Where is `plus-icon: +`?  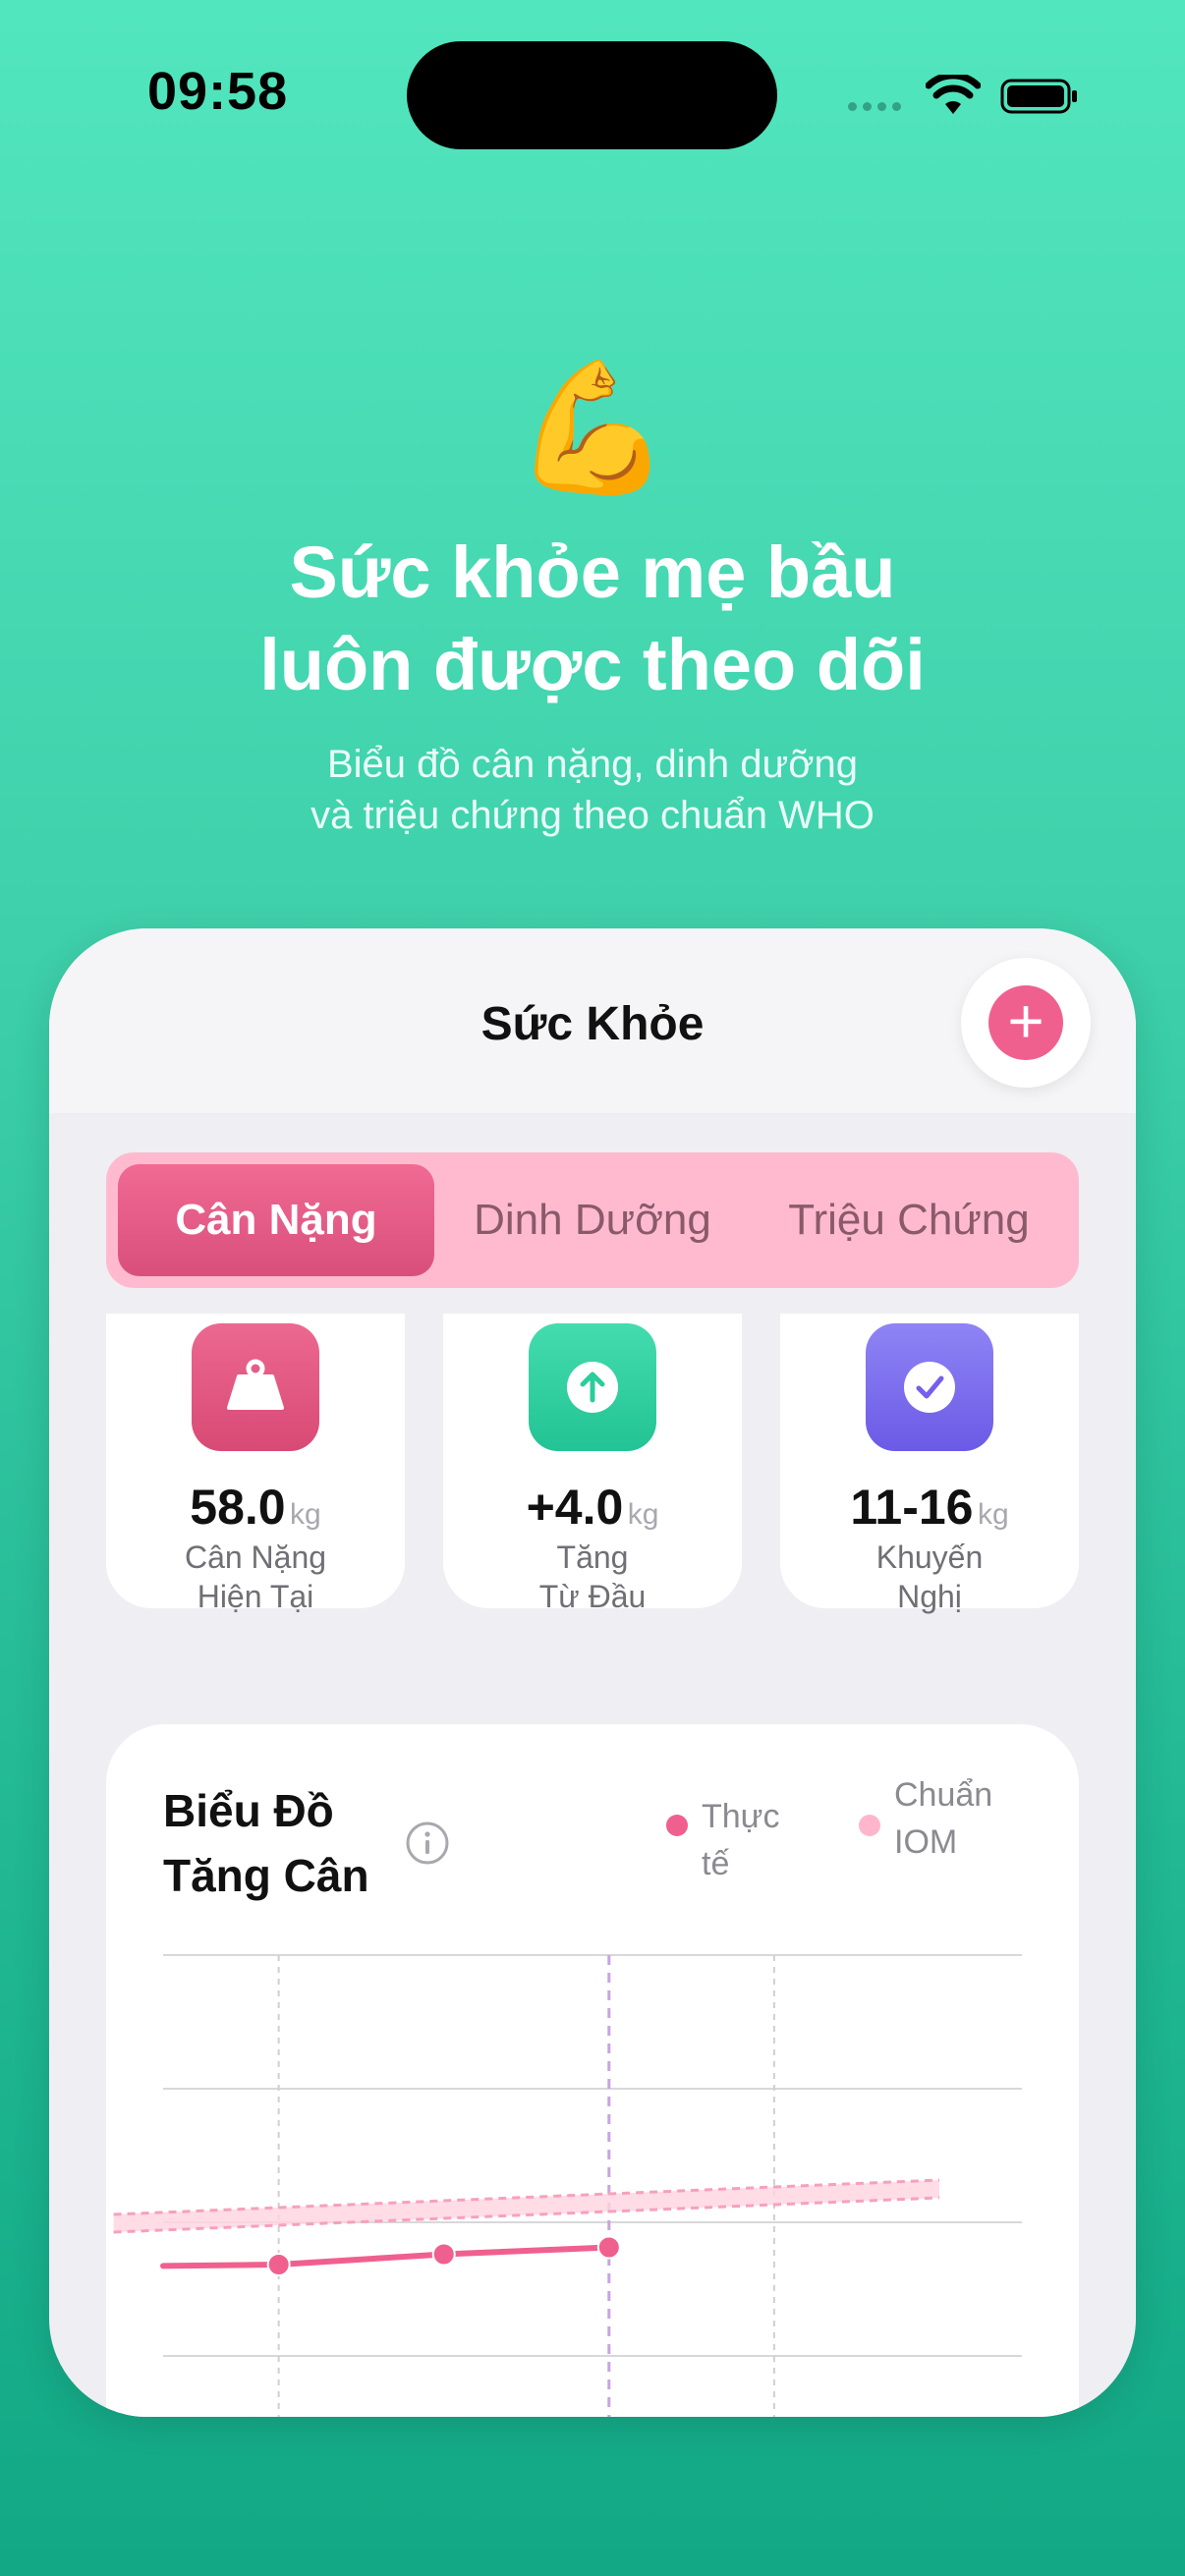 plus-icon: + is located at coordinates (1026, 1022).